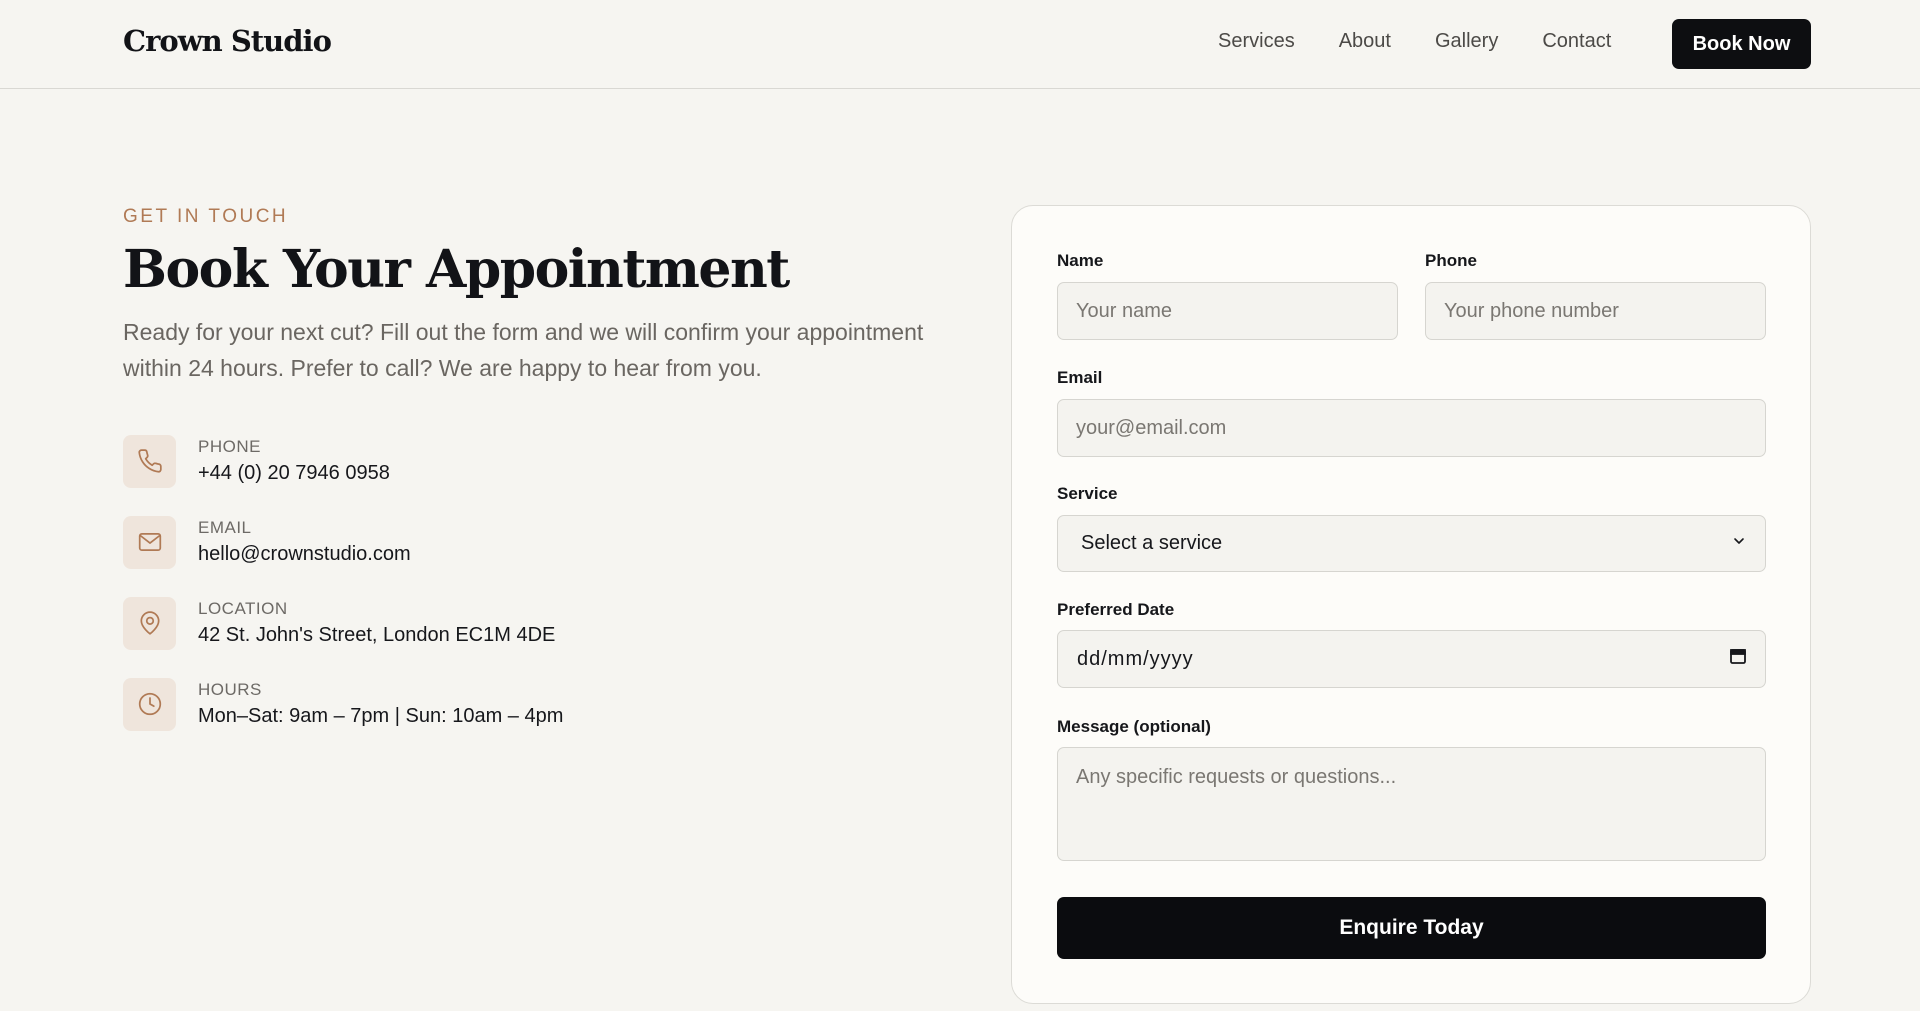 The image size is (1920, 1011). I want to click on message-label: Message (optional), so click(1134, 726).